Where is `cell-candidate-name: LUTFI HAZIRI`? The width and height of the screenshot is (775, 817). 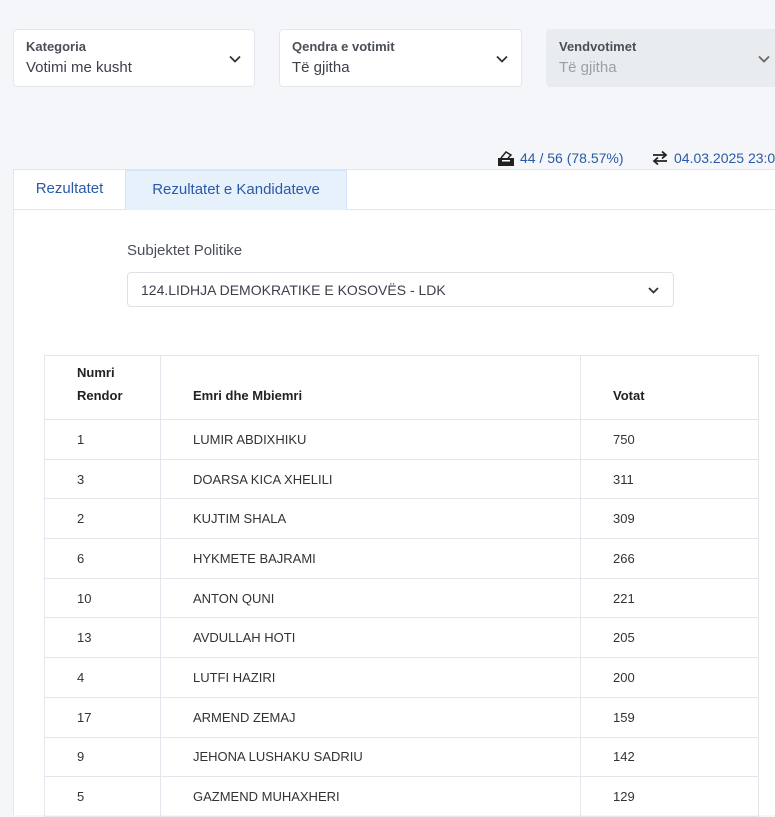 cell-candidate-name: LUTFI HAZIRI is located at coordinates (370, 677).